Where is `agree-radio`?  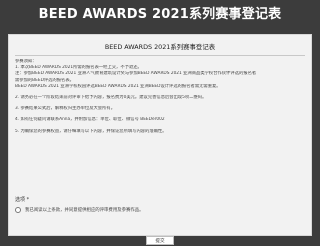
agree-radio is located at coordinates (18, 209).